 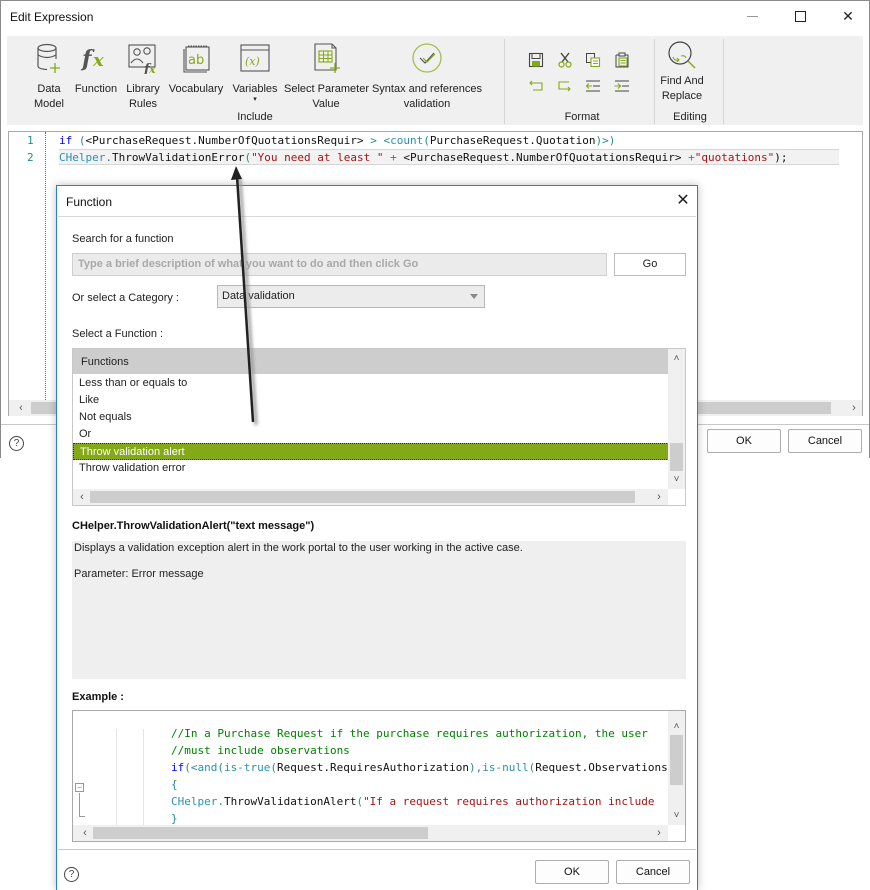 What do you see at coordinates (247, 767) in the screenshot?
I see `code-token: is-true` at bounding box center [247, 767].